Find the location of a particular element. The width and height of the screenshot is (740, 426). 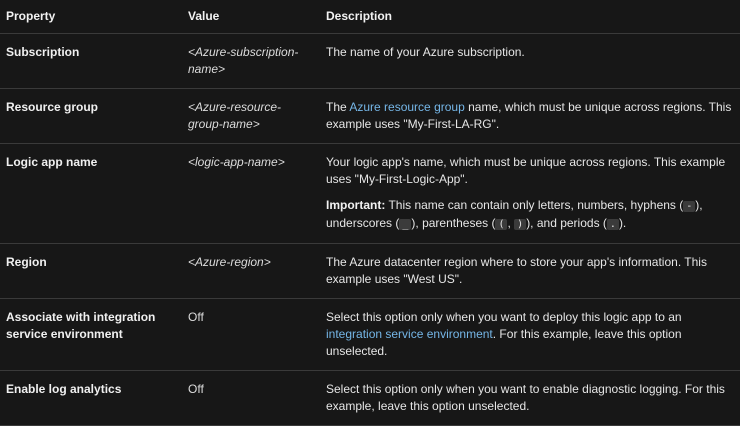

property-cell: Resource group is located at coordinates (91, 116).